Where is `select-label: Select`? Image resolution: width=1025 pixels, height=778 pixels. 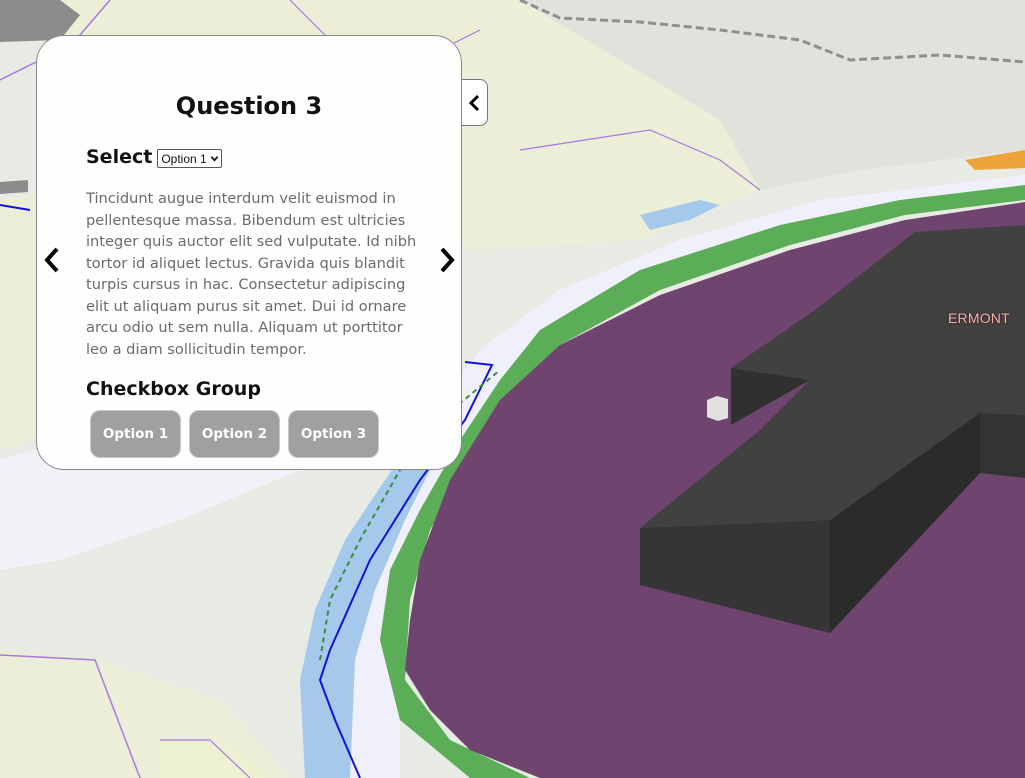
select-label: Select is located at coordinates (119, 157).